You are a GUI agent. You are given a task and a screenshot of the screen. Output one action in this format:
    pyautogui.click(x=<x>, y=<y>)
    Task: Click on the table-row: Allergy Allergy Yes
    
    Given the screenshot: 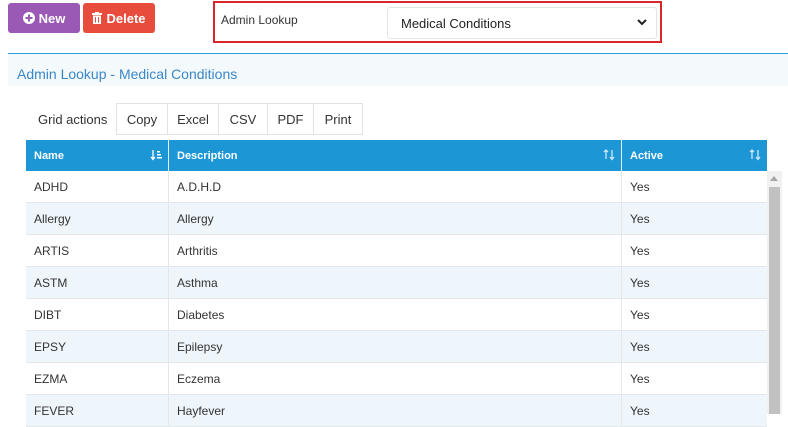 What is the action you would take?
    pyautogui.click(x=396, y=219)
    